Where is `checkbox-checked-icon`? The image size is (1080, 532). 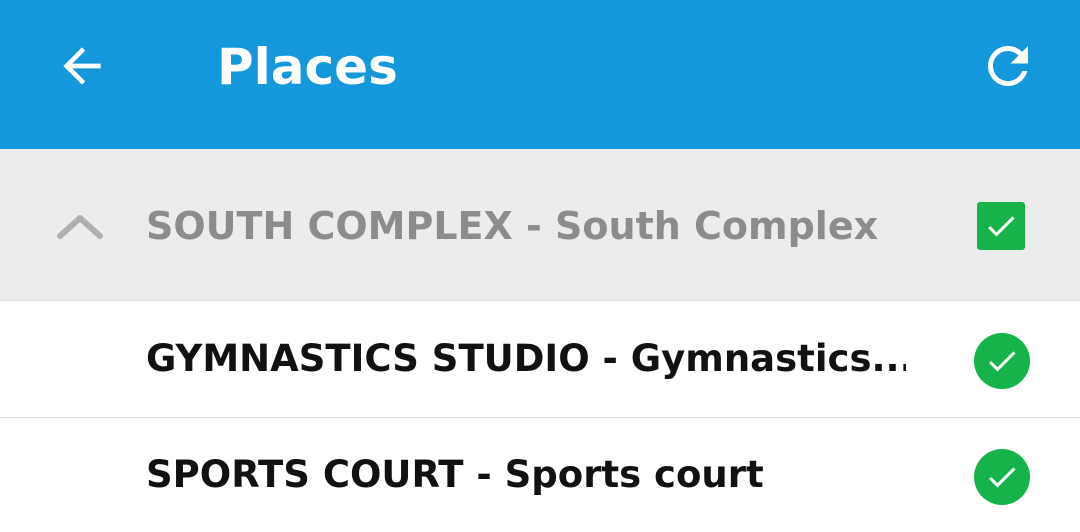
checkbox-checked-icon is located at coordinates (1001, 226).